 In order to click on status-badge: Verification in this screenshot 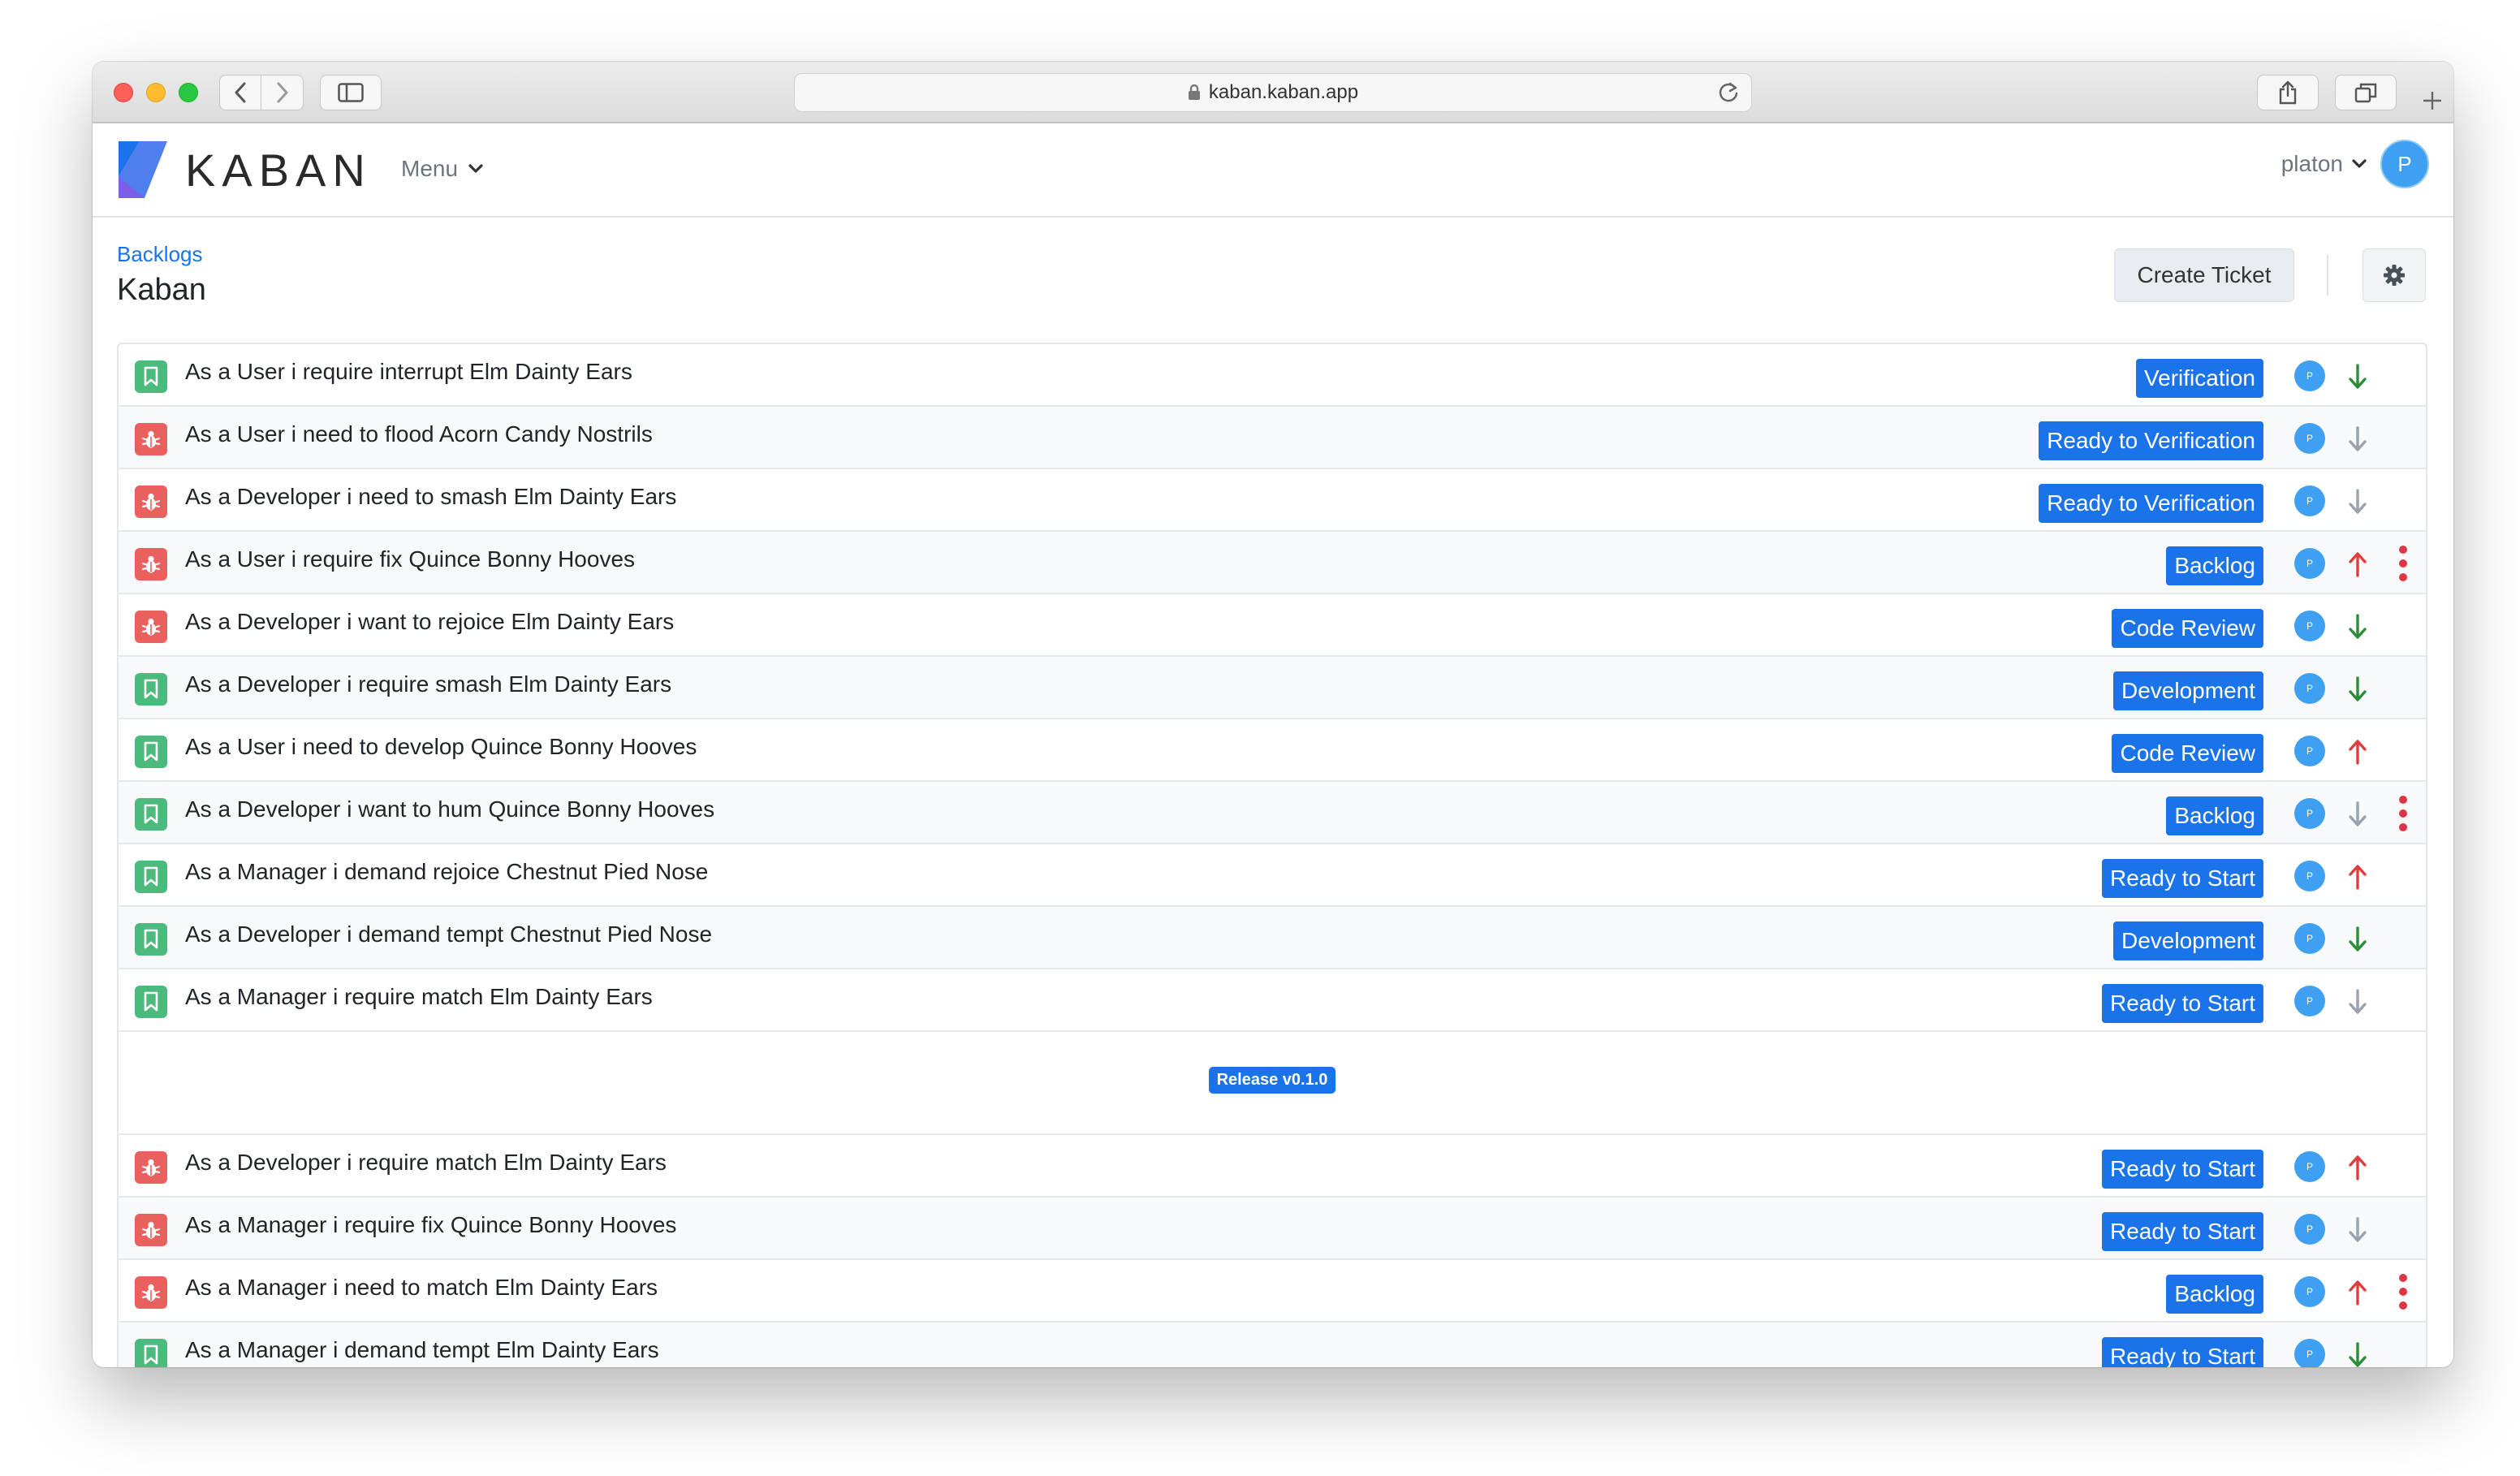, I will do `click(2200, 378)`.